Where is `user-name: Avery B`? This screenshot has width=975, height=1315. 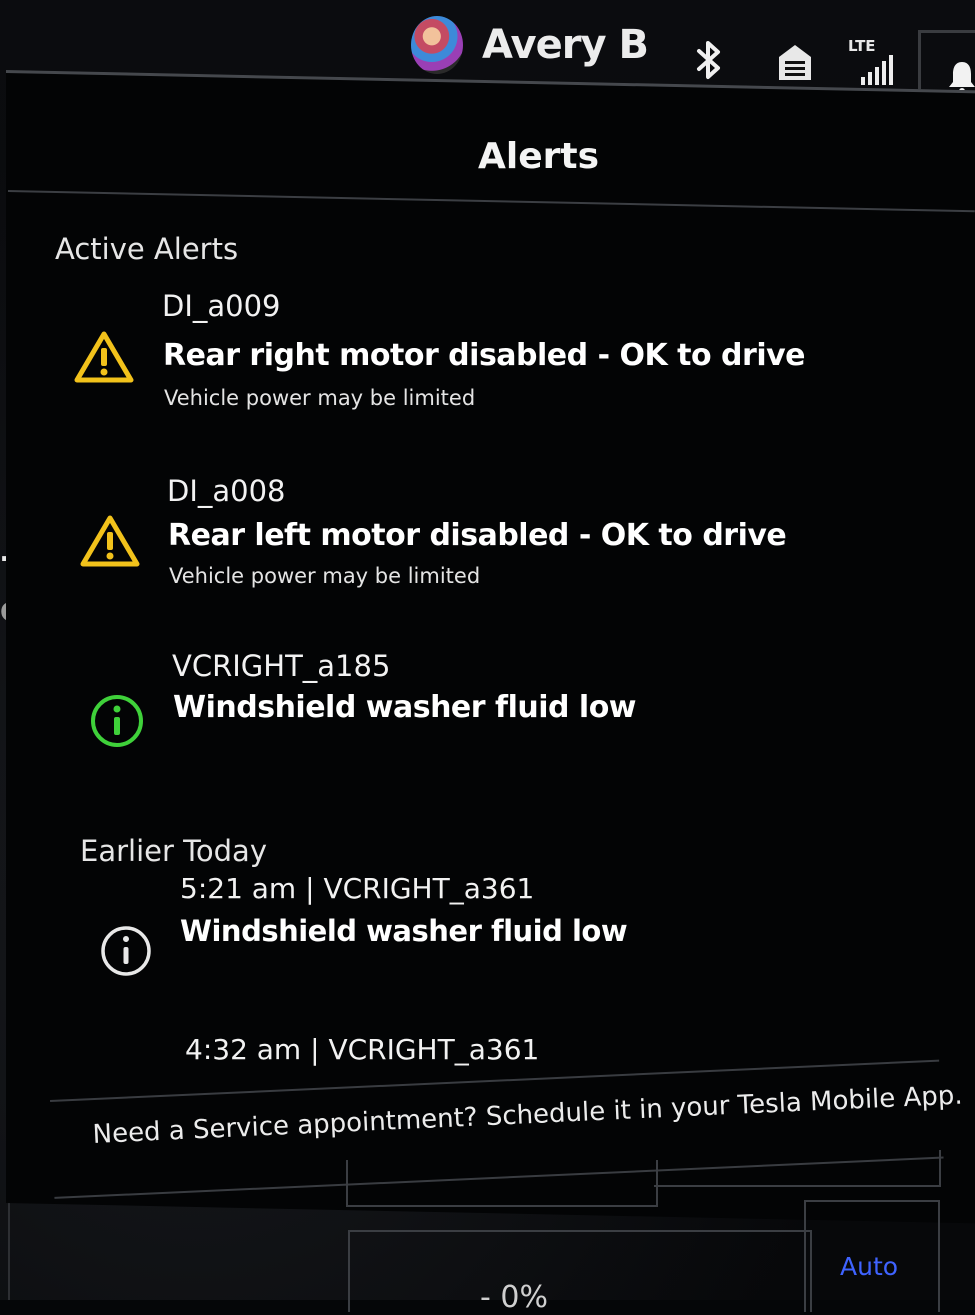 user-name: Avery B is located at coordinates (565, 45).